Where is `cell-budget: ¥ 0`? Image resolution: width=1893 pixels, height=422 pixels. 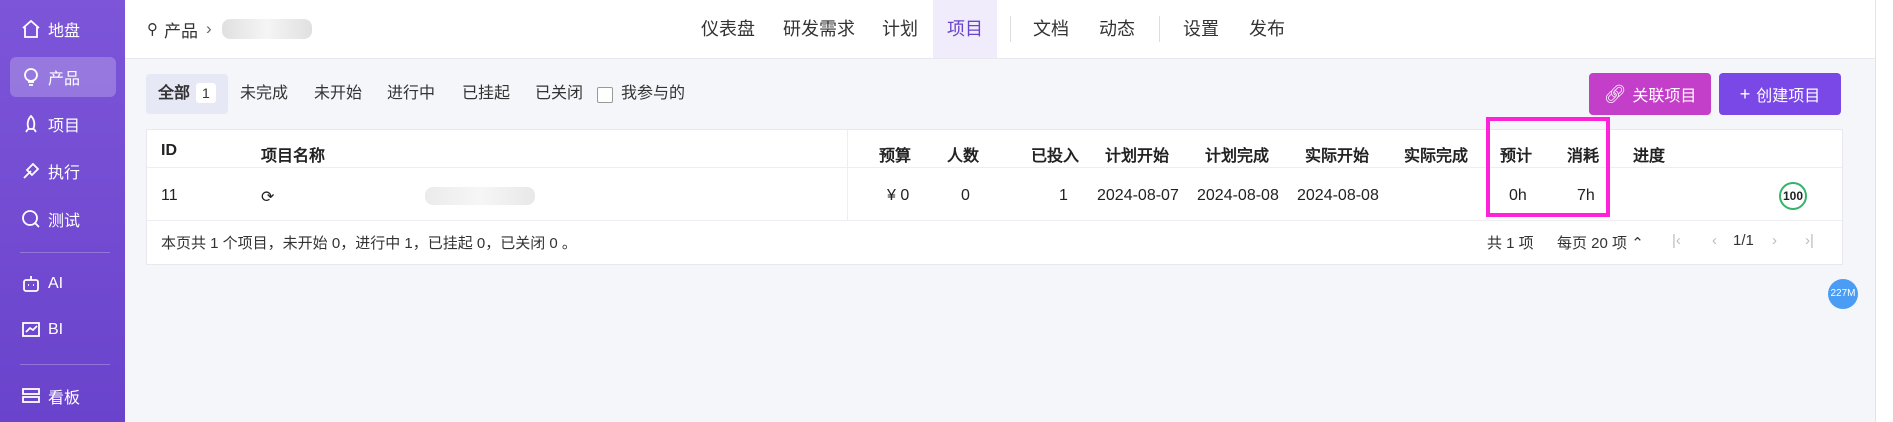
cell-budget: ¥ 0 is located at coordinates (898, 195).